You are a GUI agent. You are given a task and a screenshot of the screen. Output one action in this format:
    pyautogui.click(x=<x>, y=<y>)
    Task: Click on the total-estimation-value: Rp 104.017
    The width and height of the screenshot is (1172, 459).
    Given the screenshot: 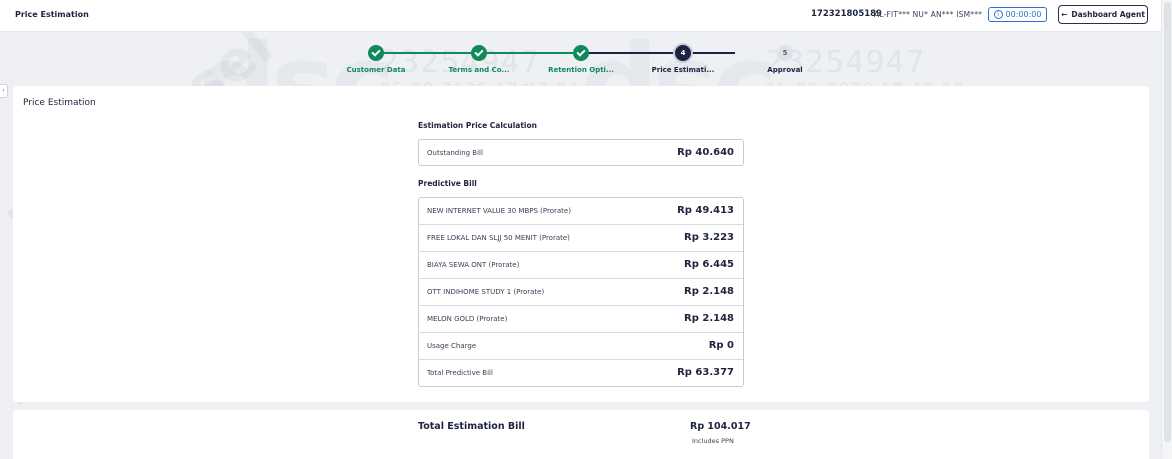 What is the action you would take?
    pyautogui.click(x=720, y=426)
    